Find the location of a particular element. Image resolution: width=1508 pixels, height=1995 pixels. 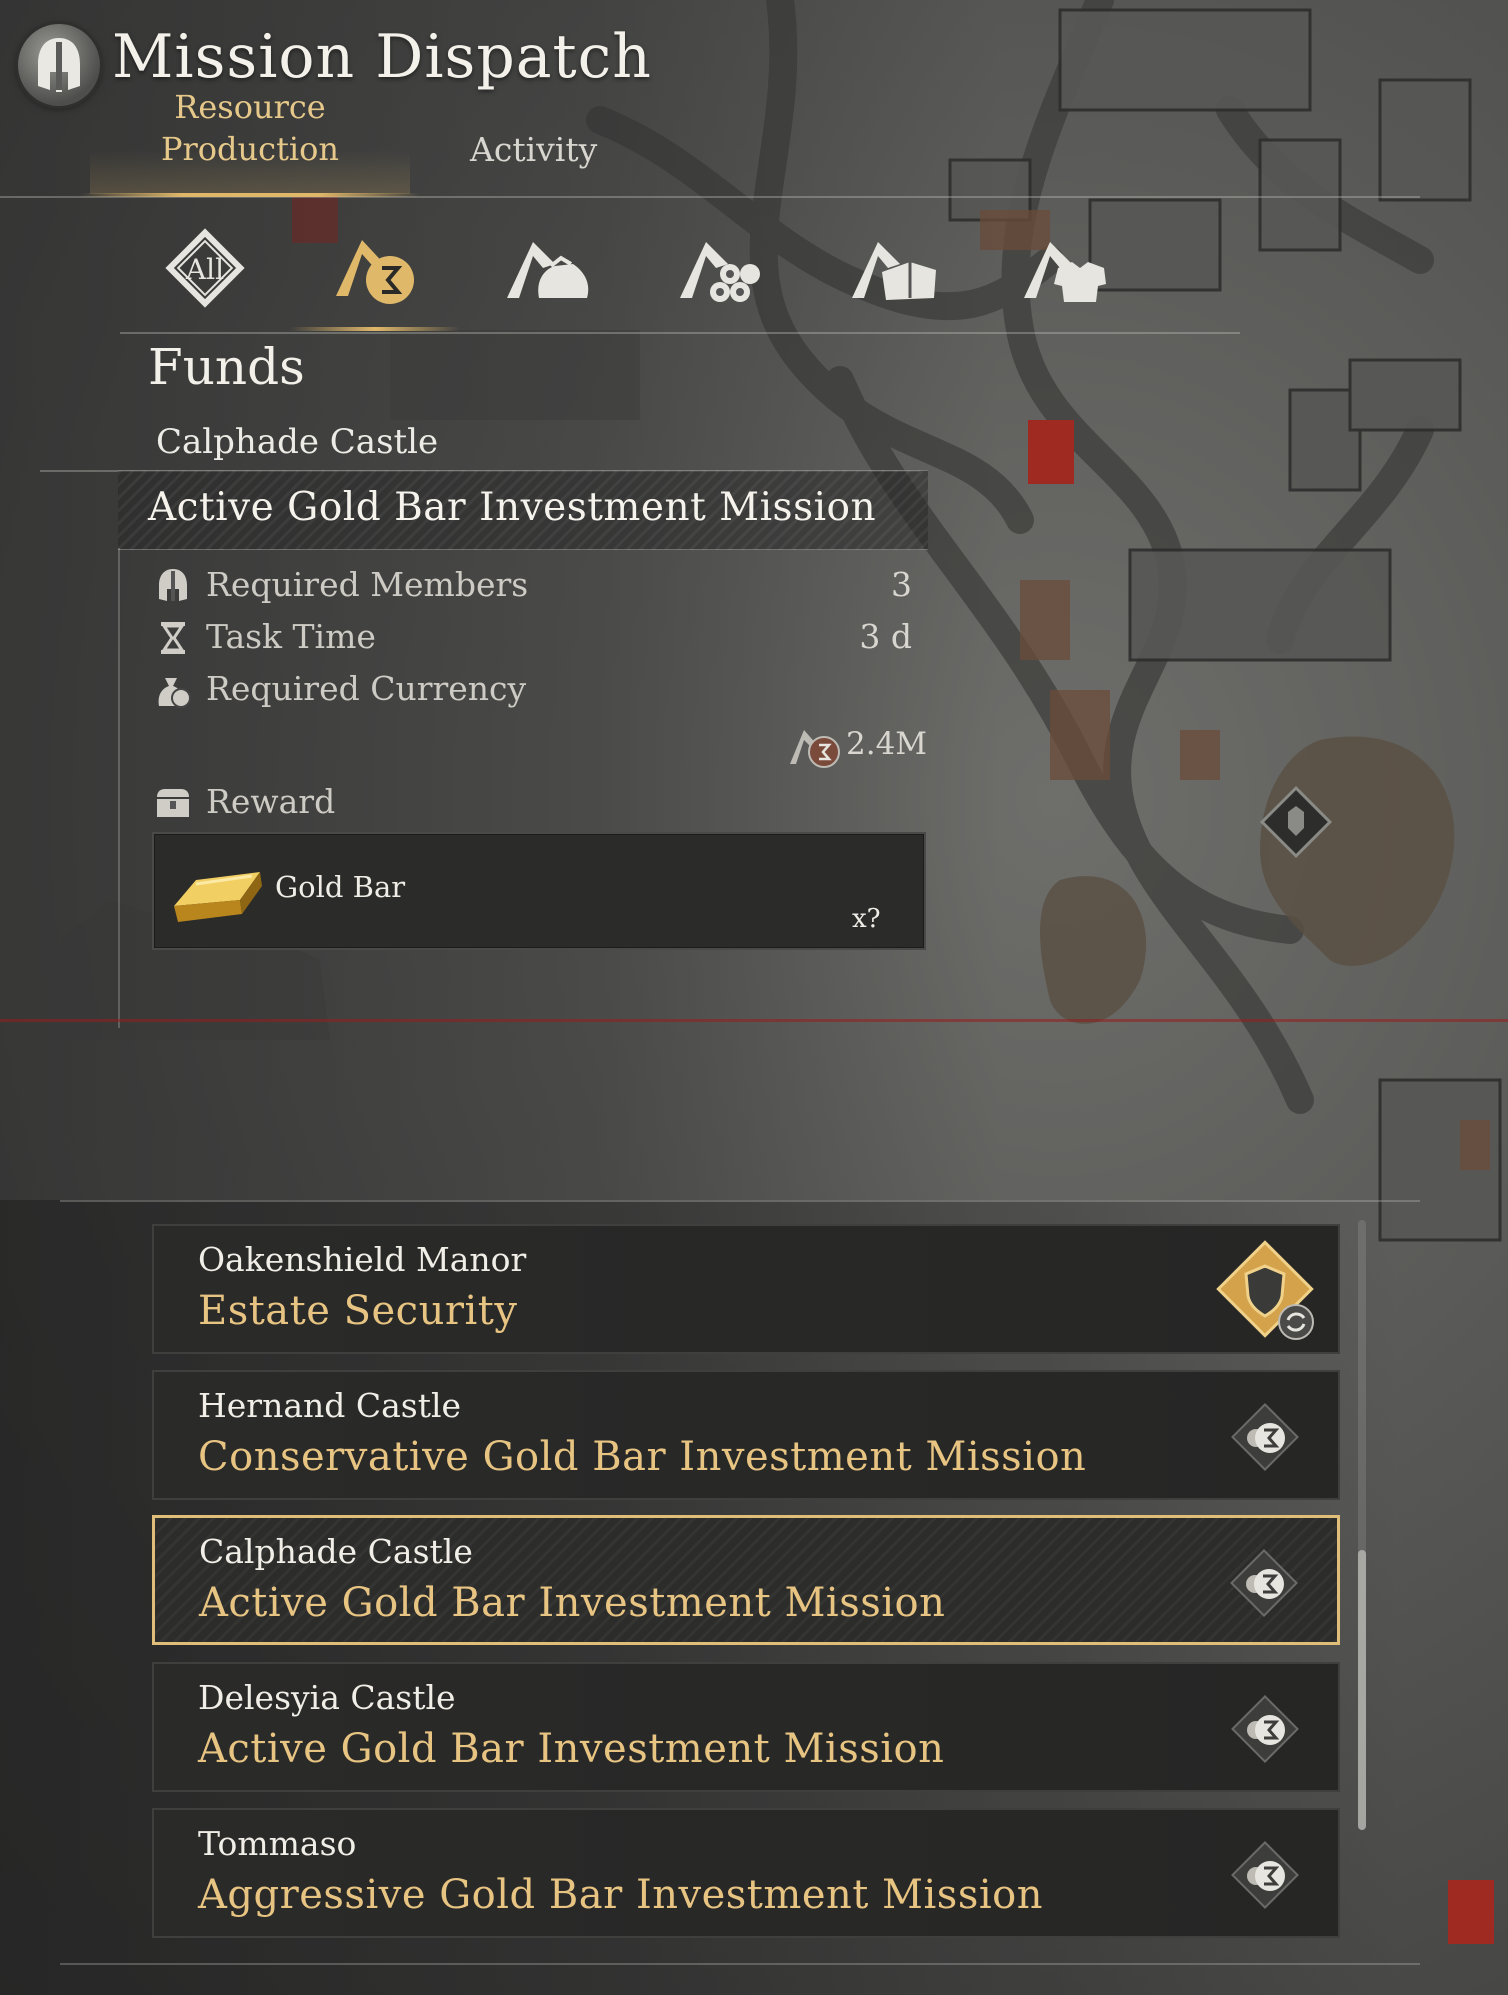

category-wood-button is located at coordinates (723, 268).